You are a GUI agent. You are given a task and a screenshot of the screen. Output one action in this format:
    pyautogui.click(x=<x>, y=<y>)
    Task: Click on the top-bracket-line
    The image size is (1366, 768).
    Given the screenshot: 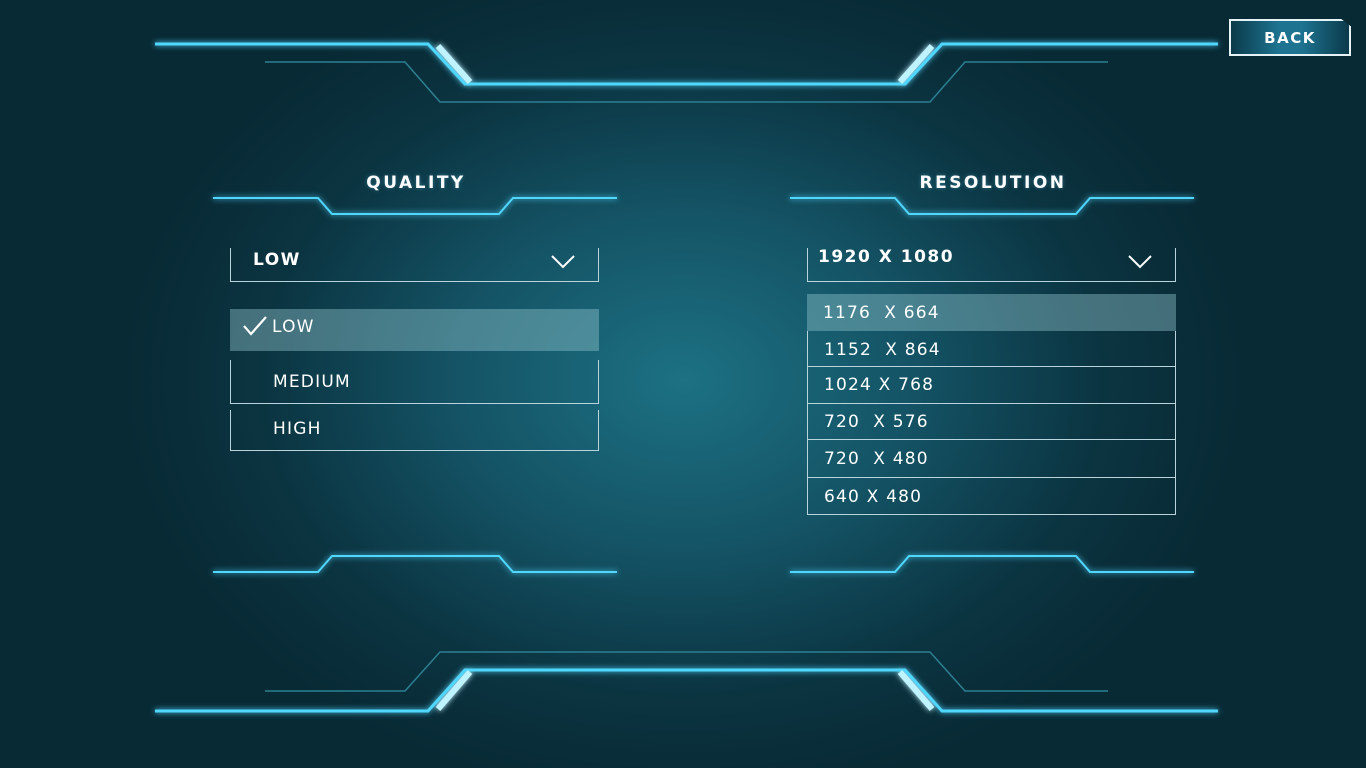 What is the action you would take?
    pyautogui.click(x=686, y=64)
    